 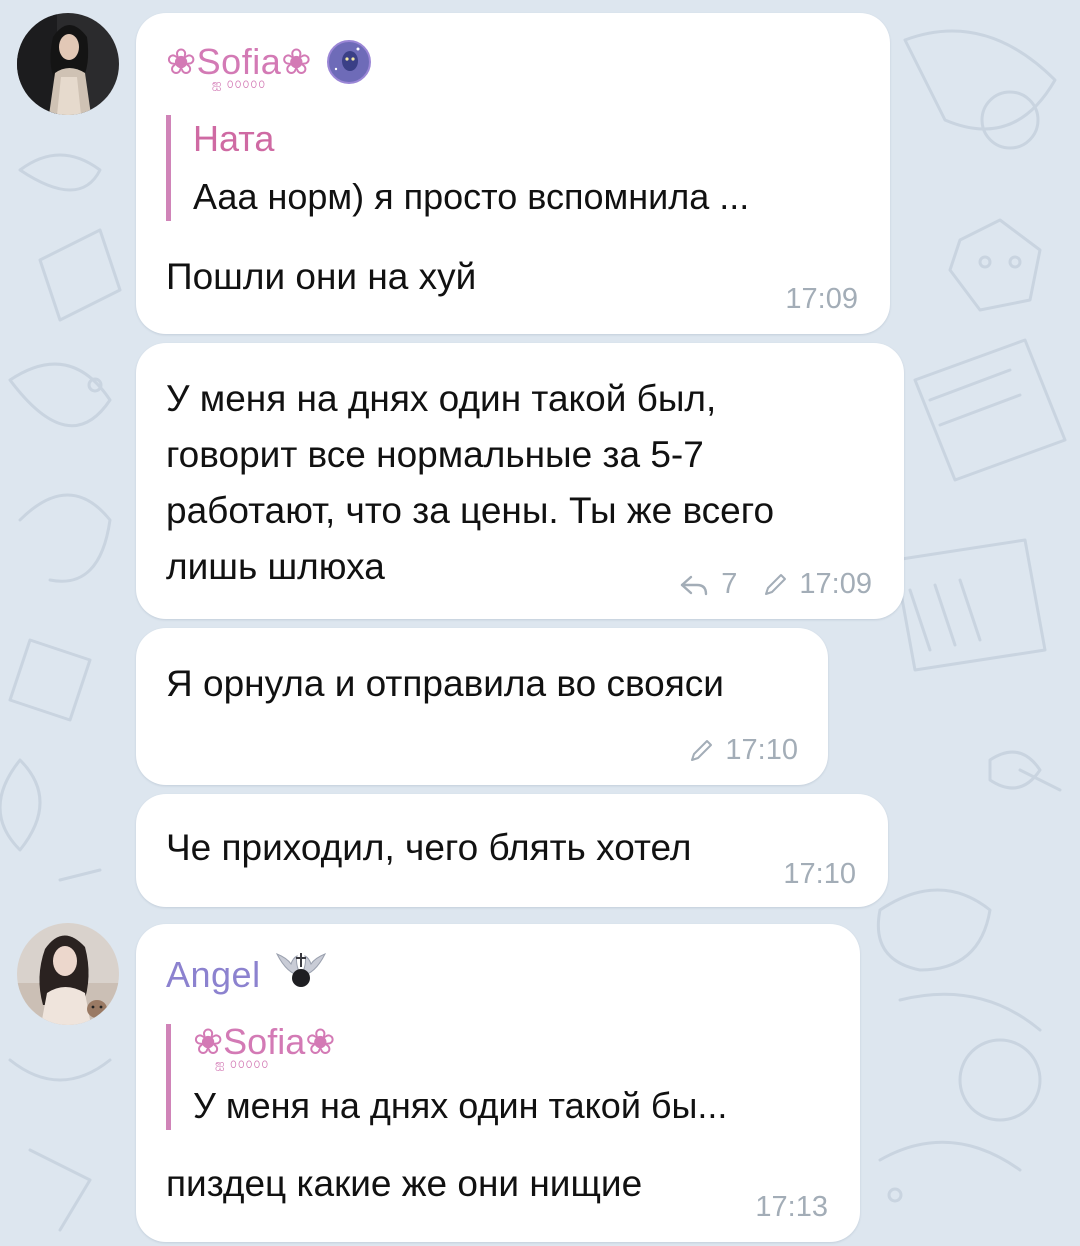 What do you see at coordinates (460, 1048) in the screenshot?
I see `reply-sender-name: ❀Sofia❀ ஐ ௦௦௦௦௦` at bounding box center [460, 1048].